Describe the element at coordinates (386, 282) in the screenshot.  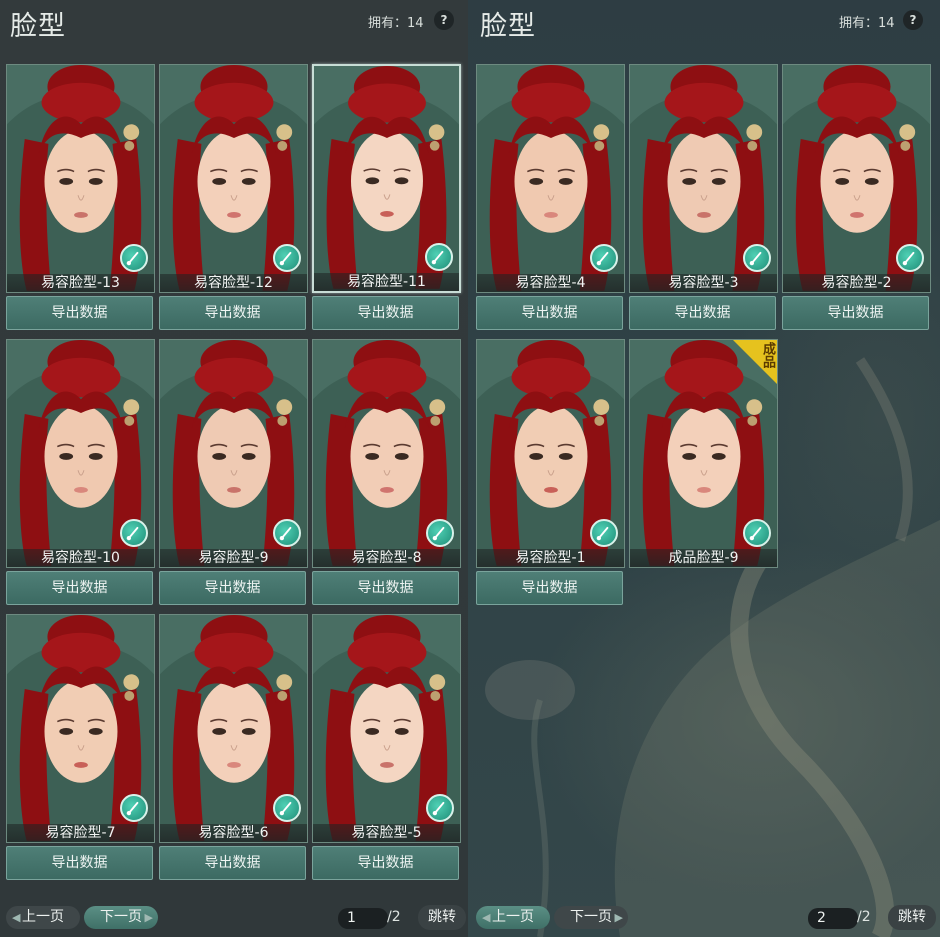
I see `face-card-label: 易容脸型-11` at that location.